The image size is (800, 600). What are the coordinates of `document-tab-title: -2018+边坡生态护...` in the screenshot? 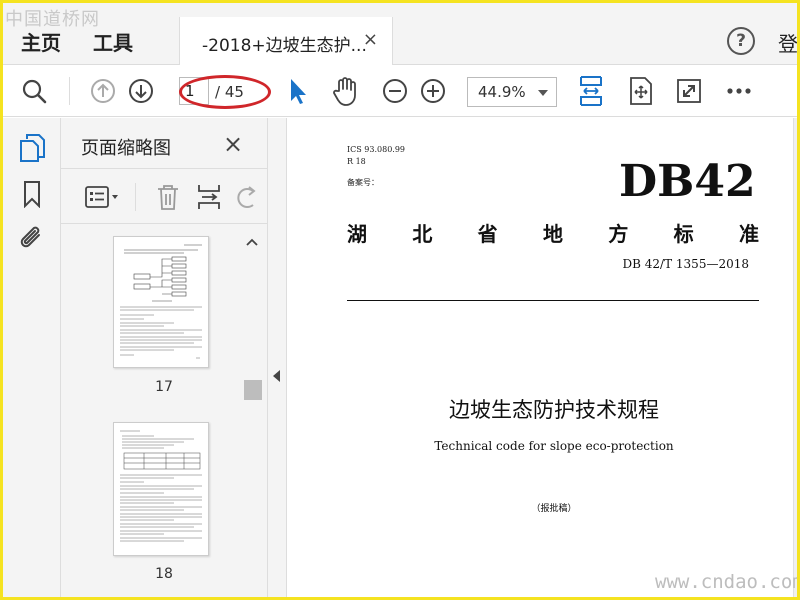 It's located at (284, 46).